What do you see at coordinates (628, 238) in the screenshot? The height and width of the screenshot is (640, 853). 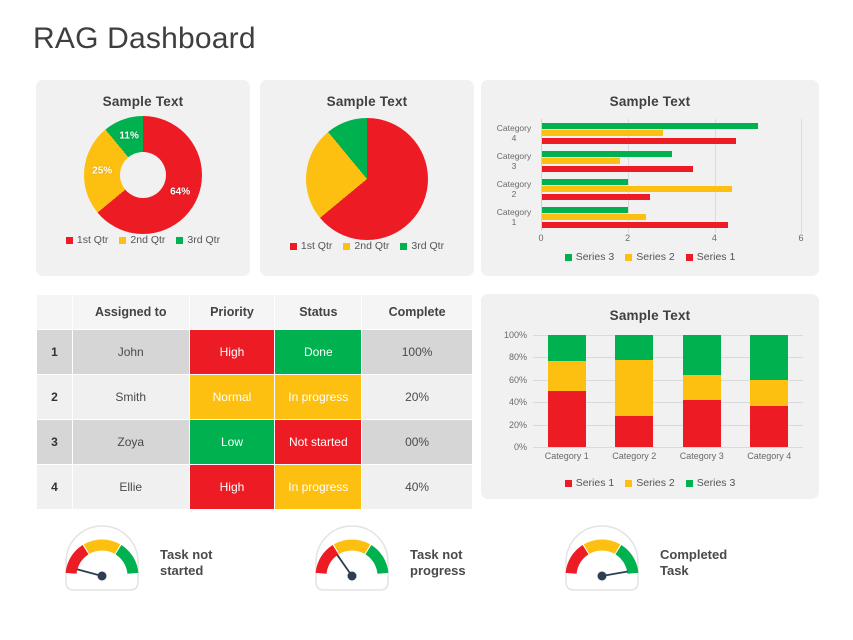 I see `bar-chart-tick-label: 2` at bounding box center [628, 238].